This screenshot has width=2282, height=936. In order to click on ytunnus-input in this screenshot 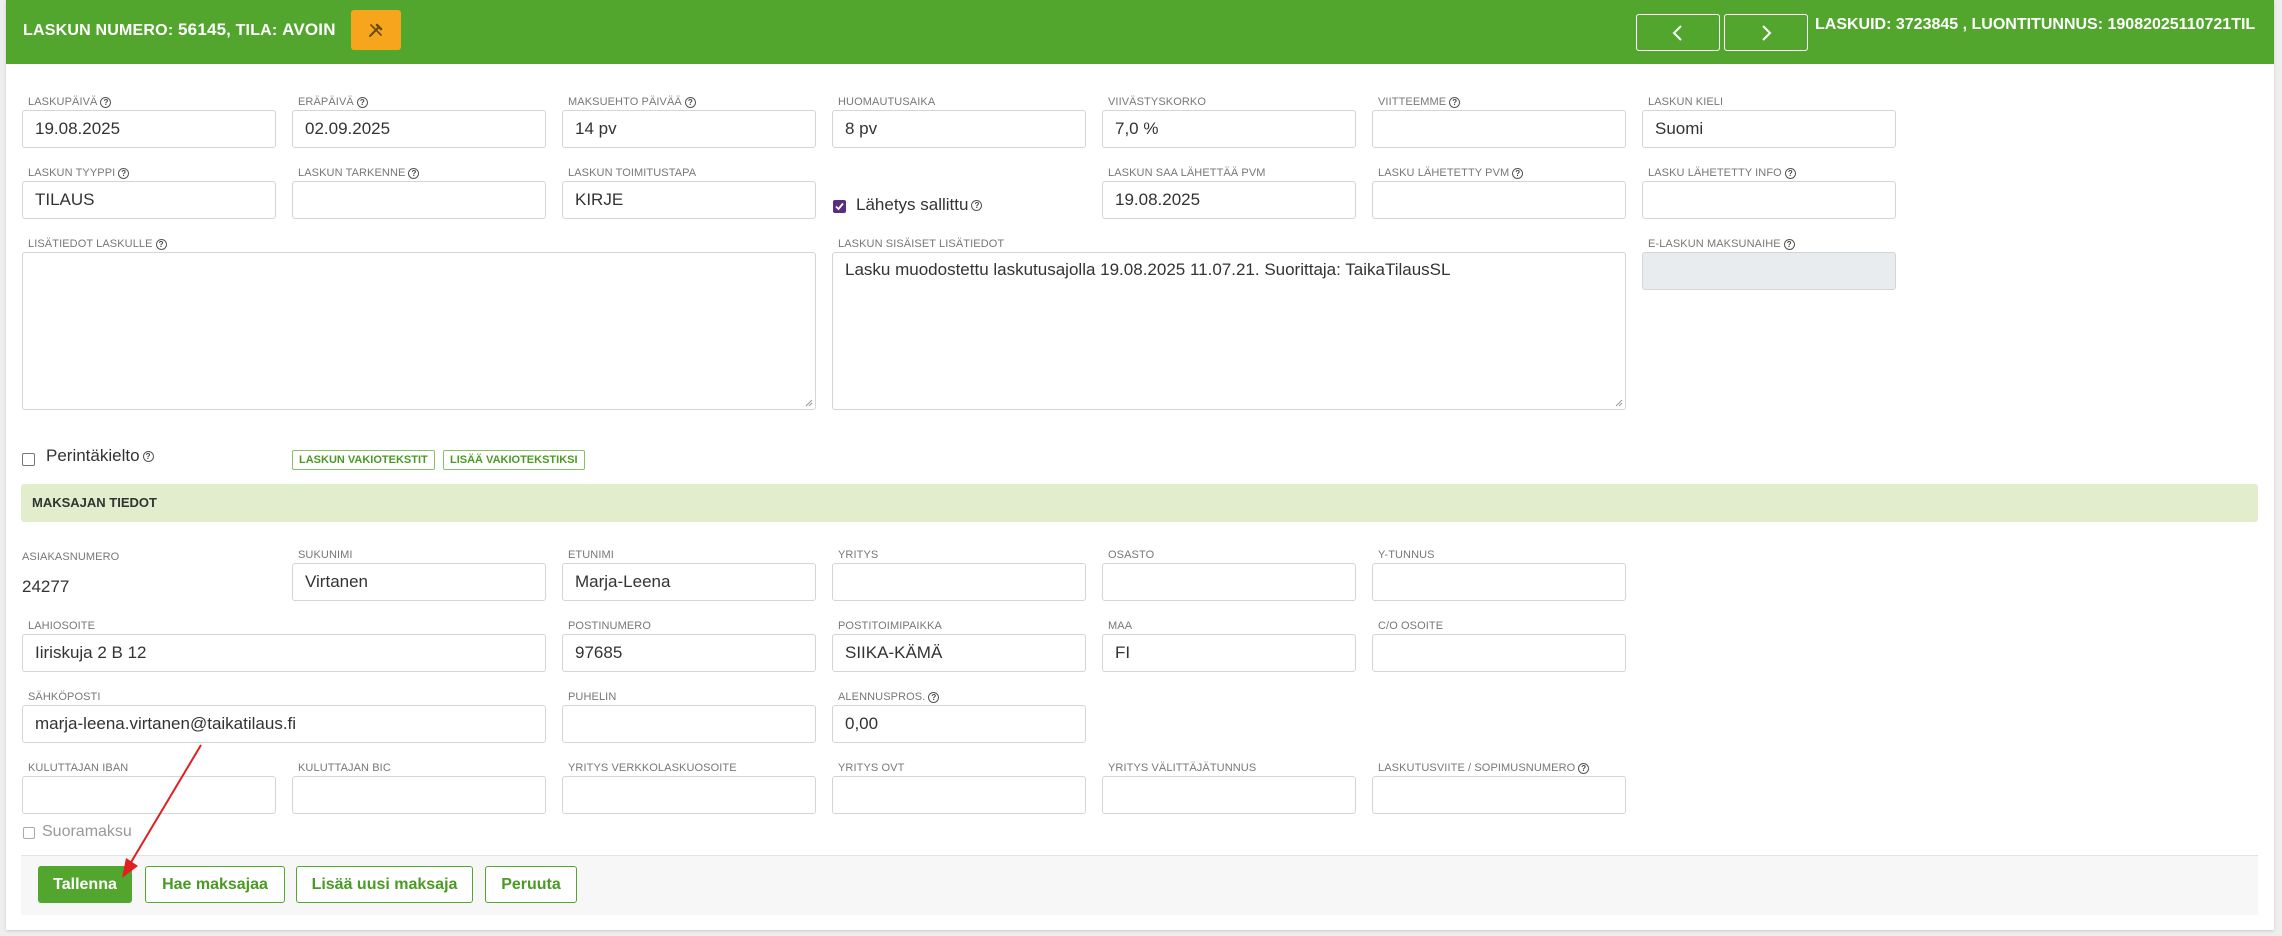, I will do `click(1499, 582)`.